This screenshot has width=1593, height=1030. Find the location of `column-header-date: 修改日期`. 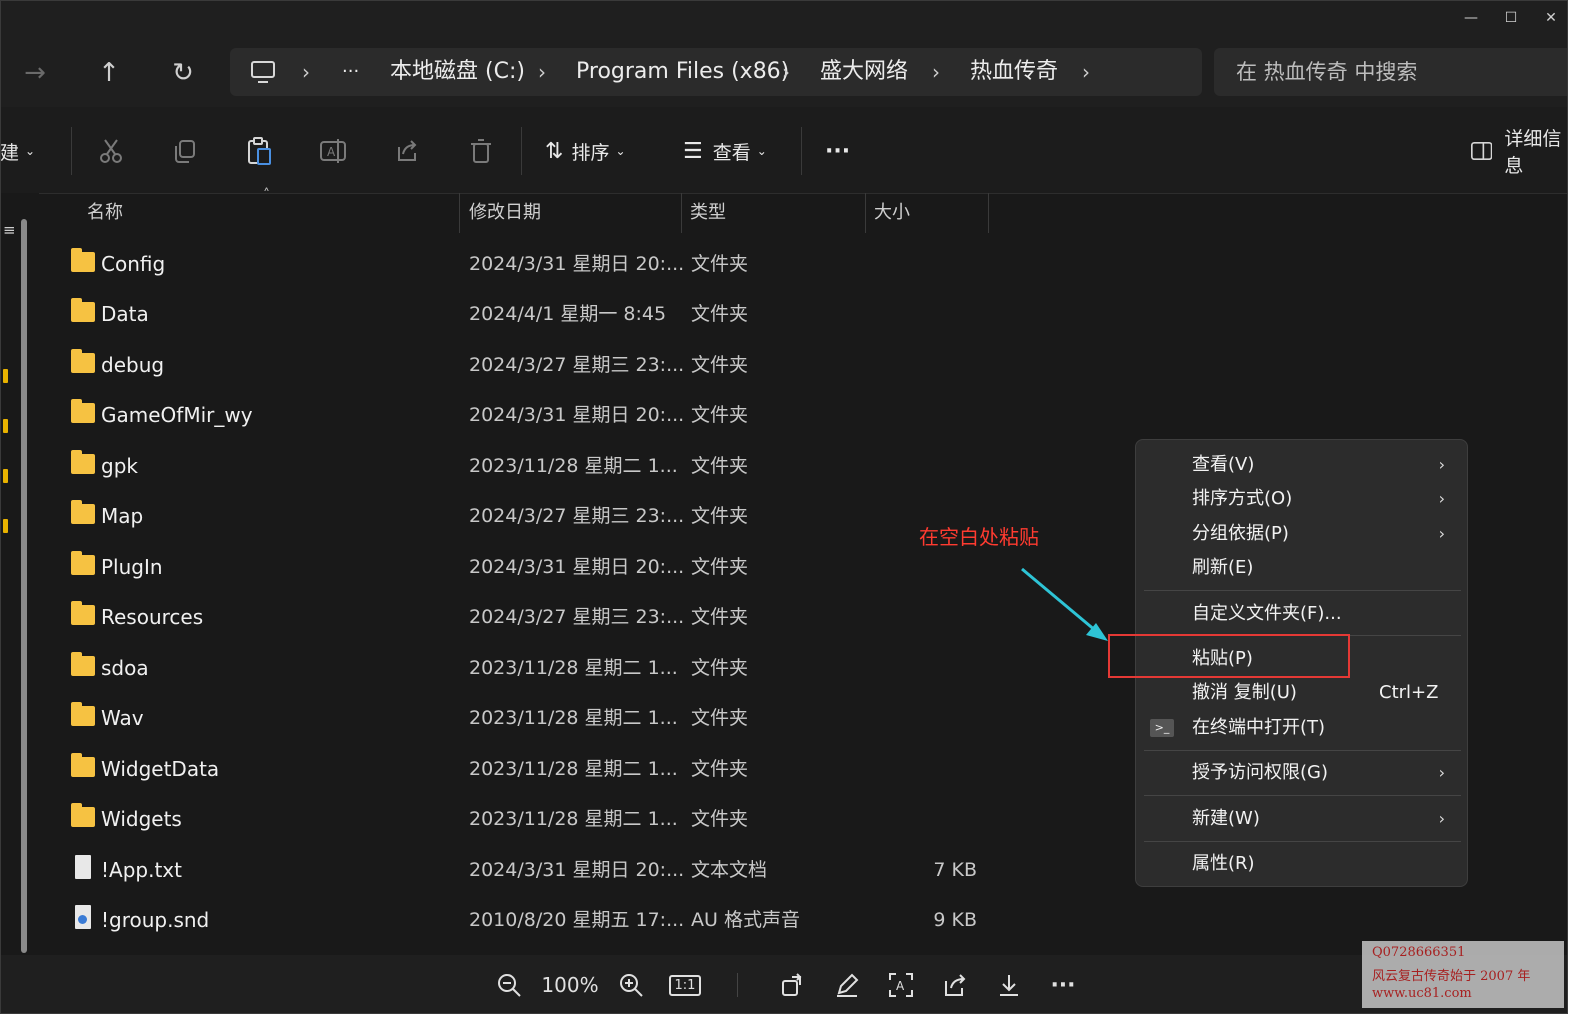

column-header-date: 修改日期 is located at coordinates (505, 213).